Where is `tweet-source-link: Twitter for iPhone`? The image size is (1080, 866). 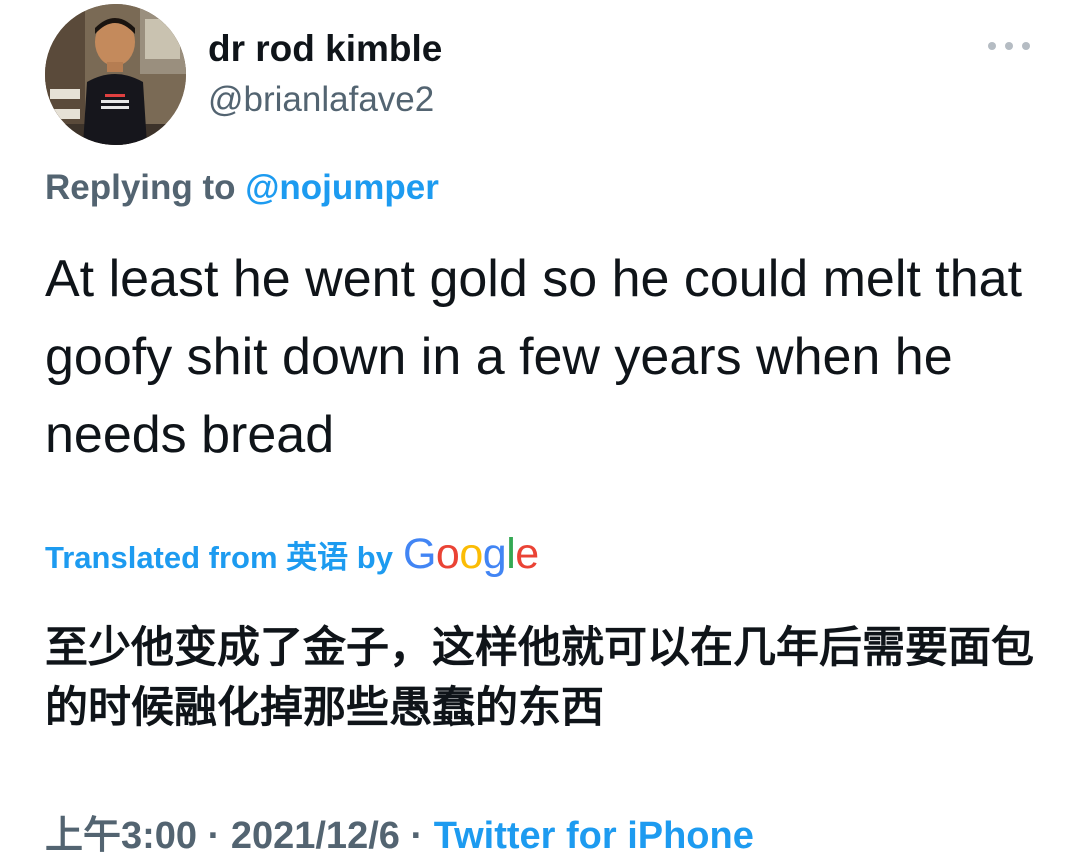
tweet-source-link: Twitter for iPhone is located at coordinates (594, 836).